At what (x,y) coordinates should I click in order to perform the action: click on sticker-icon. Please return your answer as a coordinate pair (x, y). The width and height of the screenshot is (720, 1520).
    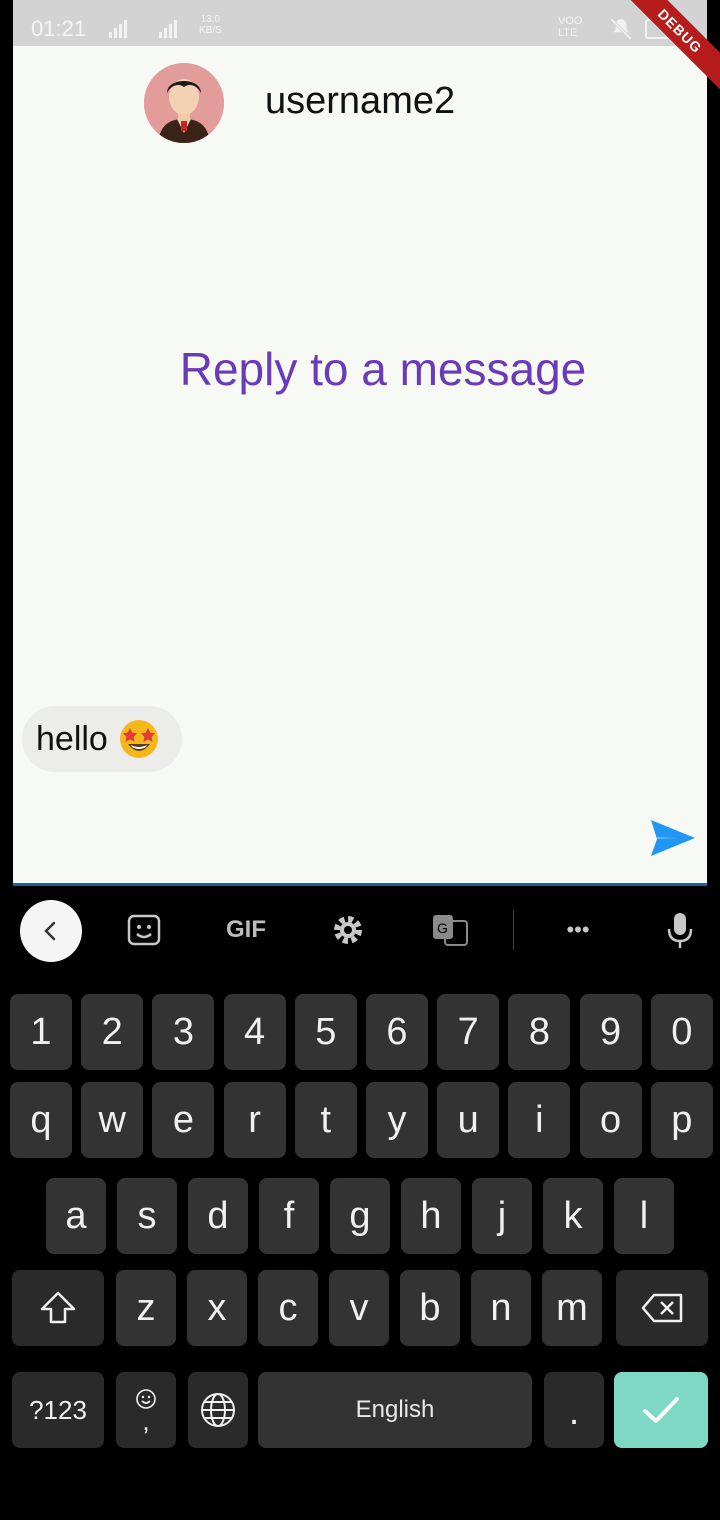
    Looking at the image, I should click on (144, 930).